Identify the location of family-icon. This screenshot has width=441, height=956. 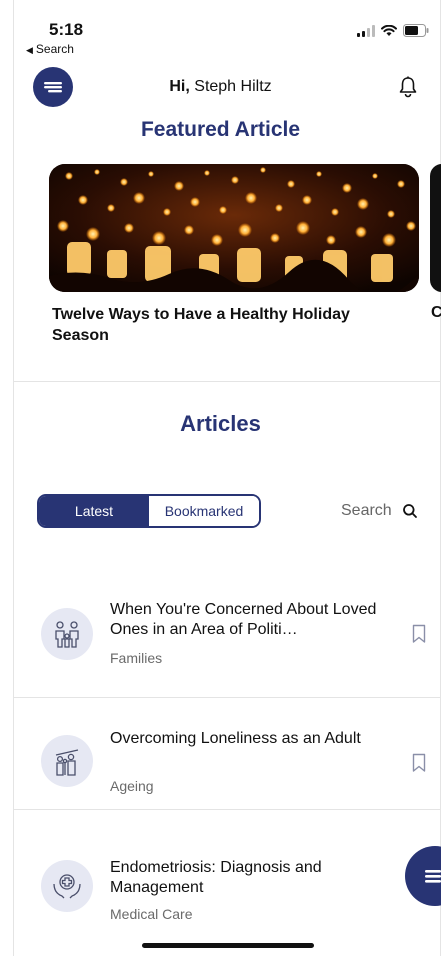
(67, 634).